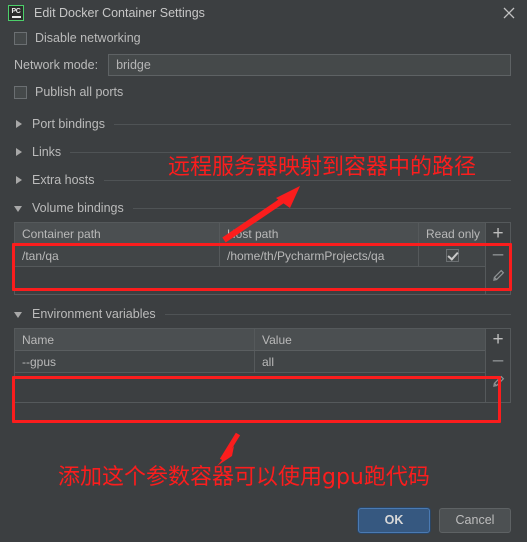 This screenshot has width=527, height=542. I want to click on cell-host-path: /home/th/PycharmProjects/qa, so click(319, 255).